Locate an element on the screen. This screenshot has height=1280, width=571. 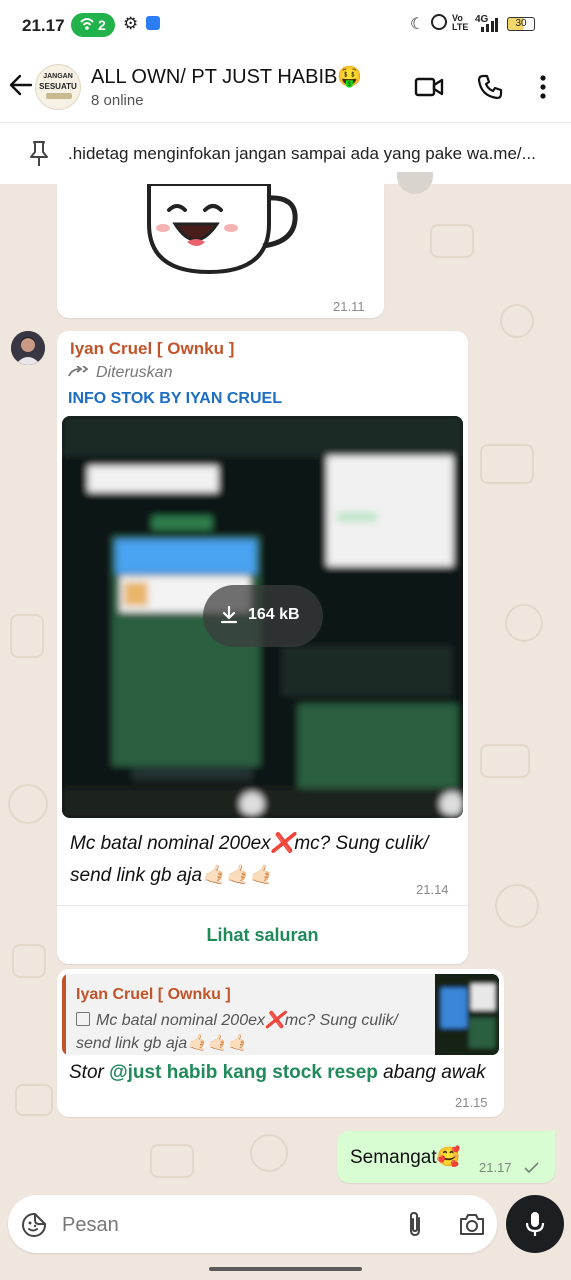
message-time: 21.17 is located at coordinates (495, 1167).